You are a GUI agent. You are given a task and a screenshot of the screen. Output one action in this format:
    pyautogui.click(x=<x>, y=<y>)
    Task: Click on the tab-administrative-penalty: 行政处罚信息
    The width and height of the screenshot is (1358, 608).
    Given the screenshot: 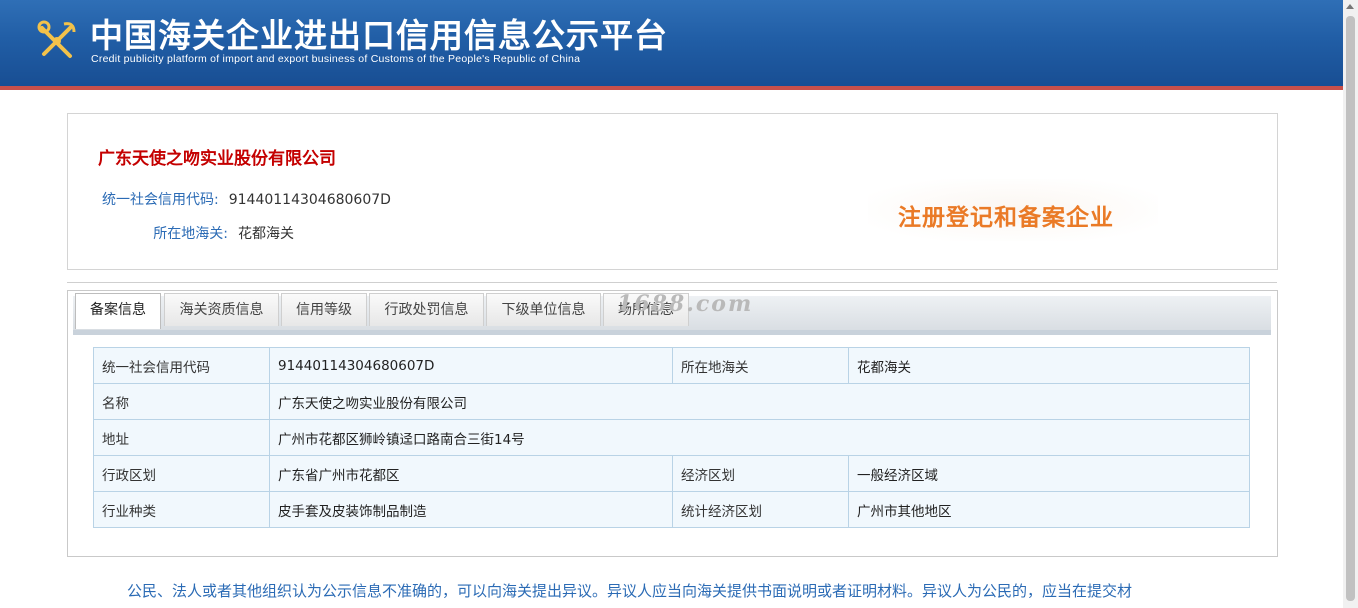 What is the action you would take?
    pyautogui.click(x=426, y=309)
    